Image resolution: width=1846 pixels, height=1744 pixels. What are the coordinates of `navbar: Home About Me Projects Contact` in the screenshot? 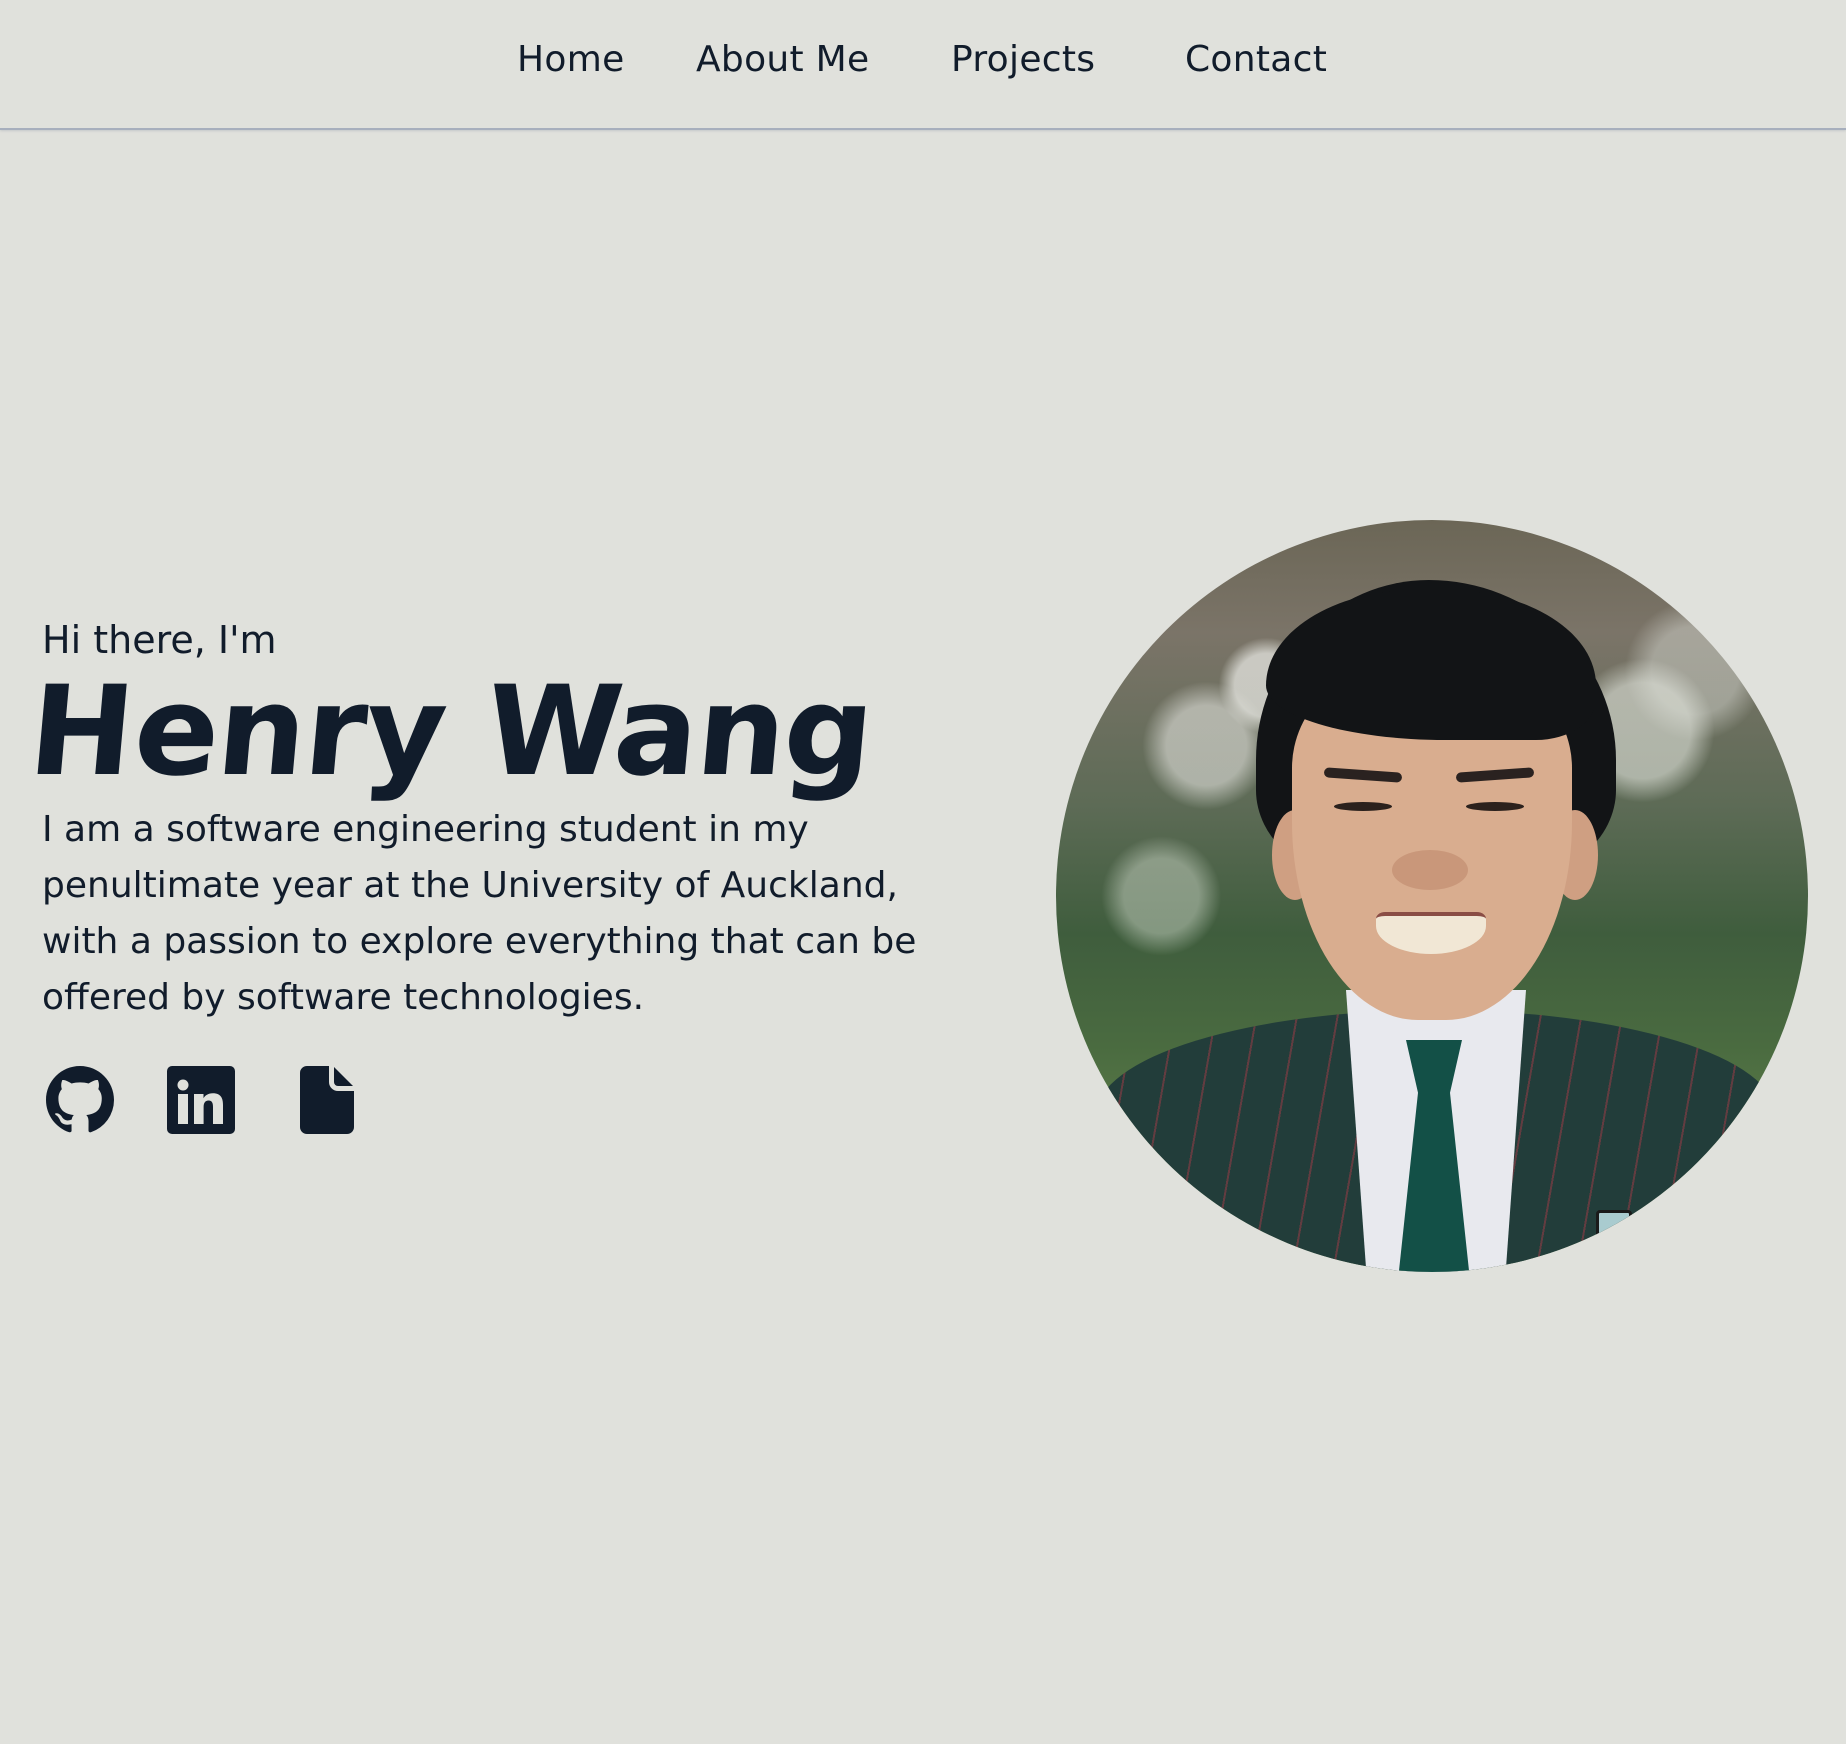 It's located at (923, 65).